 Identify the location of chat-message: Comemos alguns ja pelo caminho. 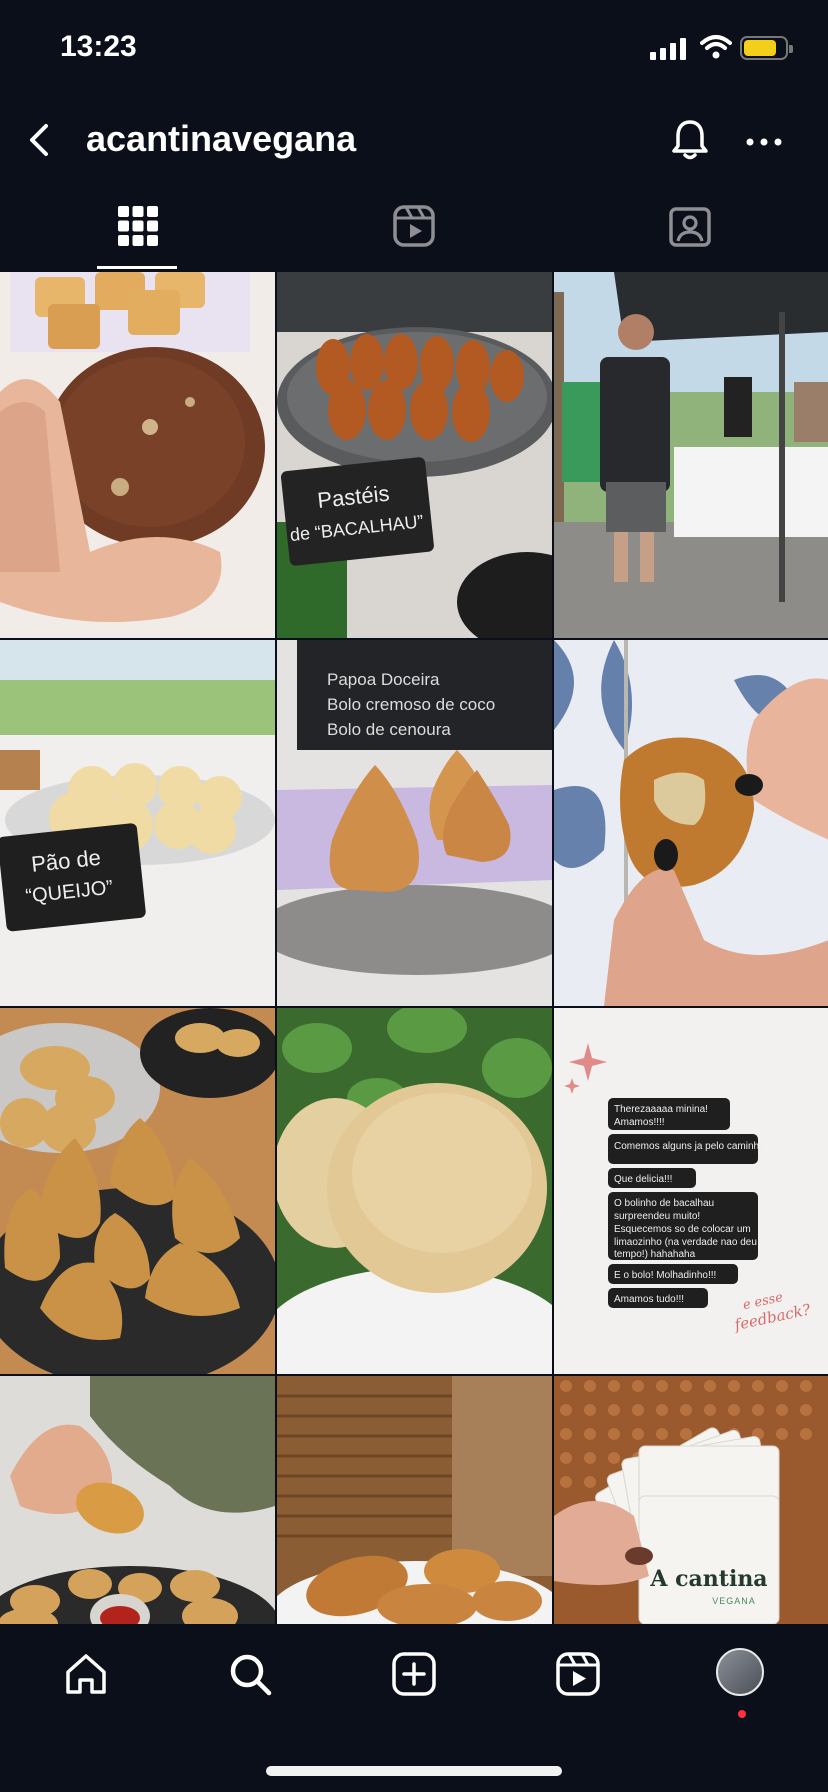
(689, 1146).